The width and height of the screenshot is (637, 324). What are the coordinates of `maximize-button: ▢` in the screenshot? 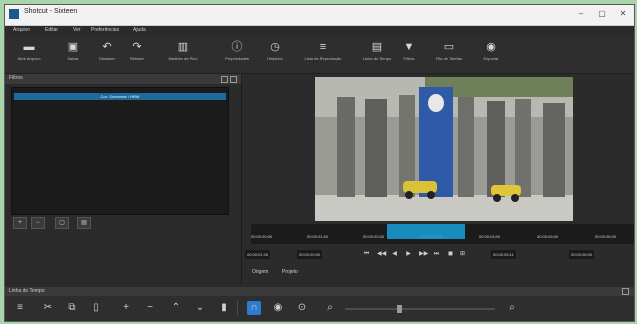 It's located at (602, 14).